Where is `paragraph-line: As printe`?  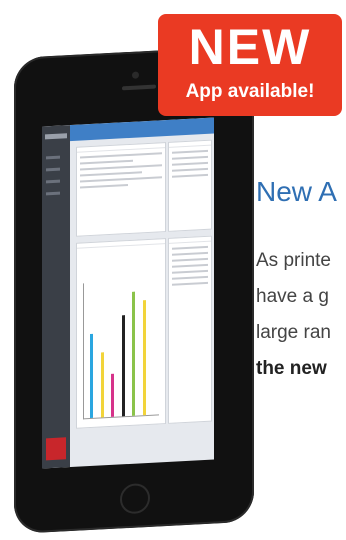 paragraph-line: As printe is located at coordinates (293, 260).